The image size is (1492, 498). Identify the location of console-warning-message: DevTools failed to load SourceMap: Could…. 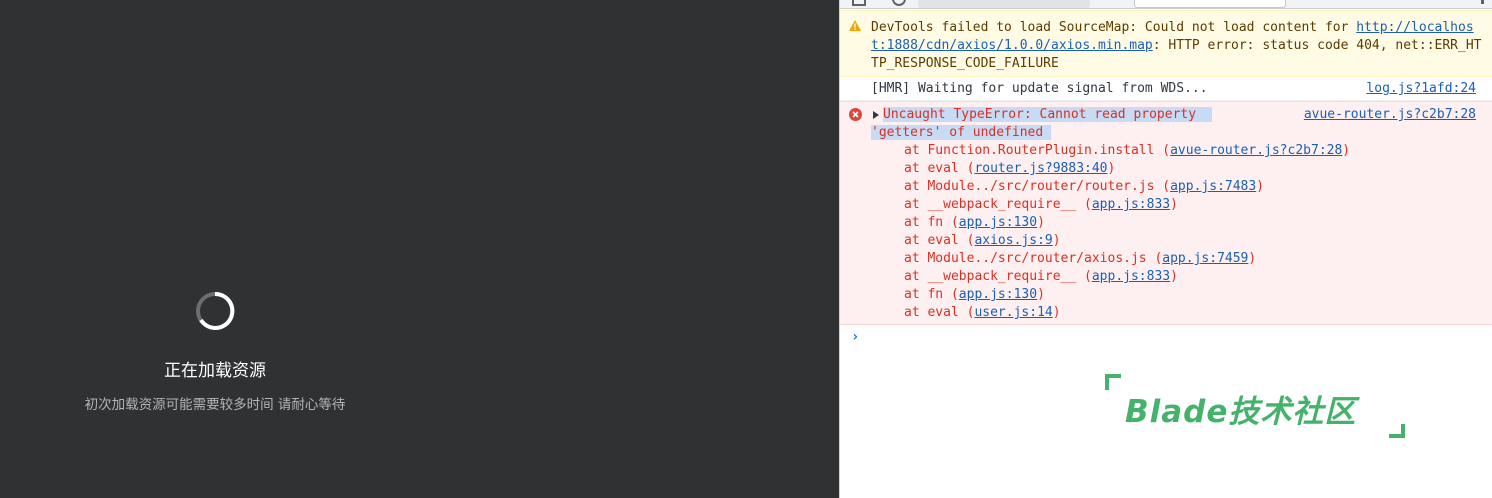
(1166, 43).